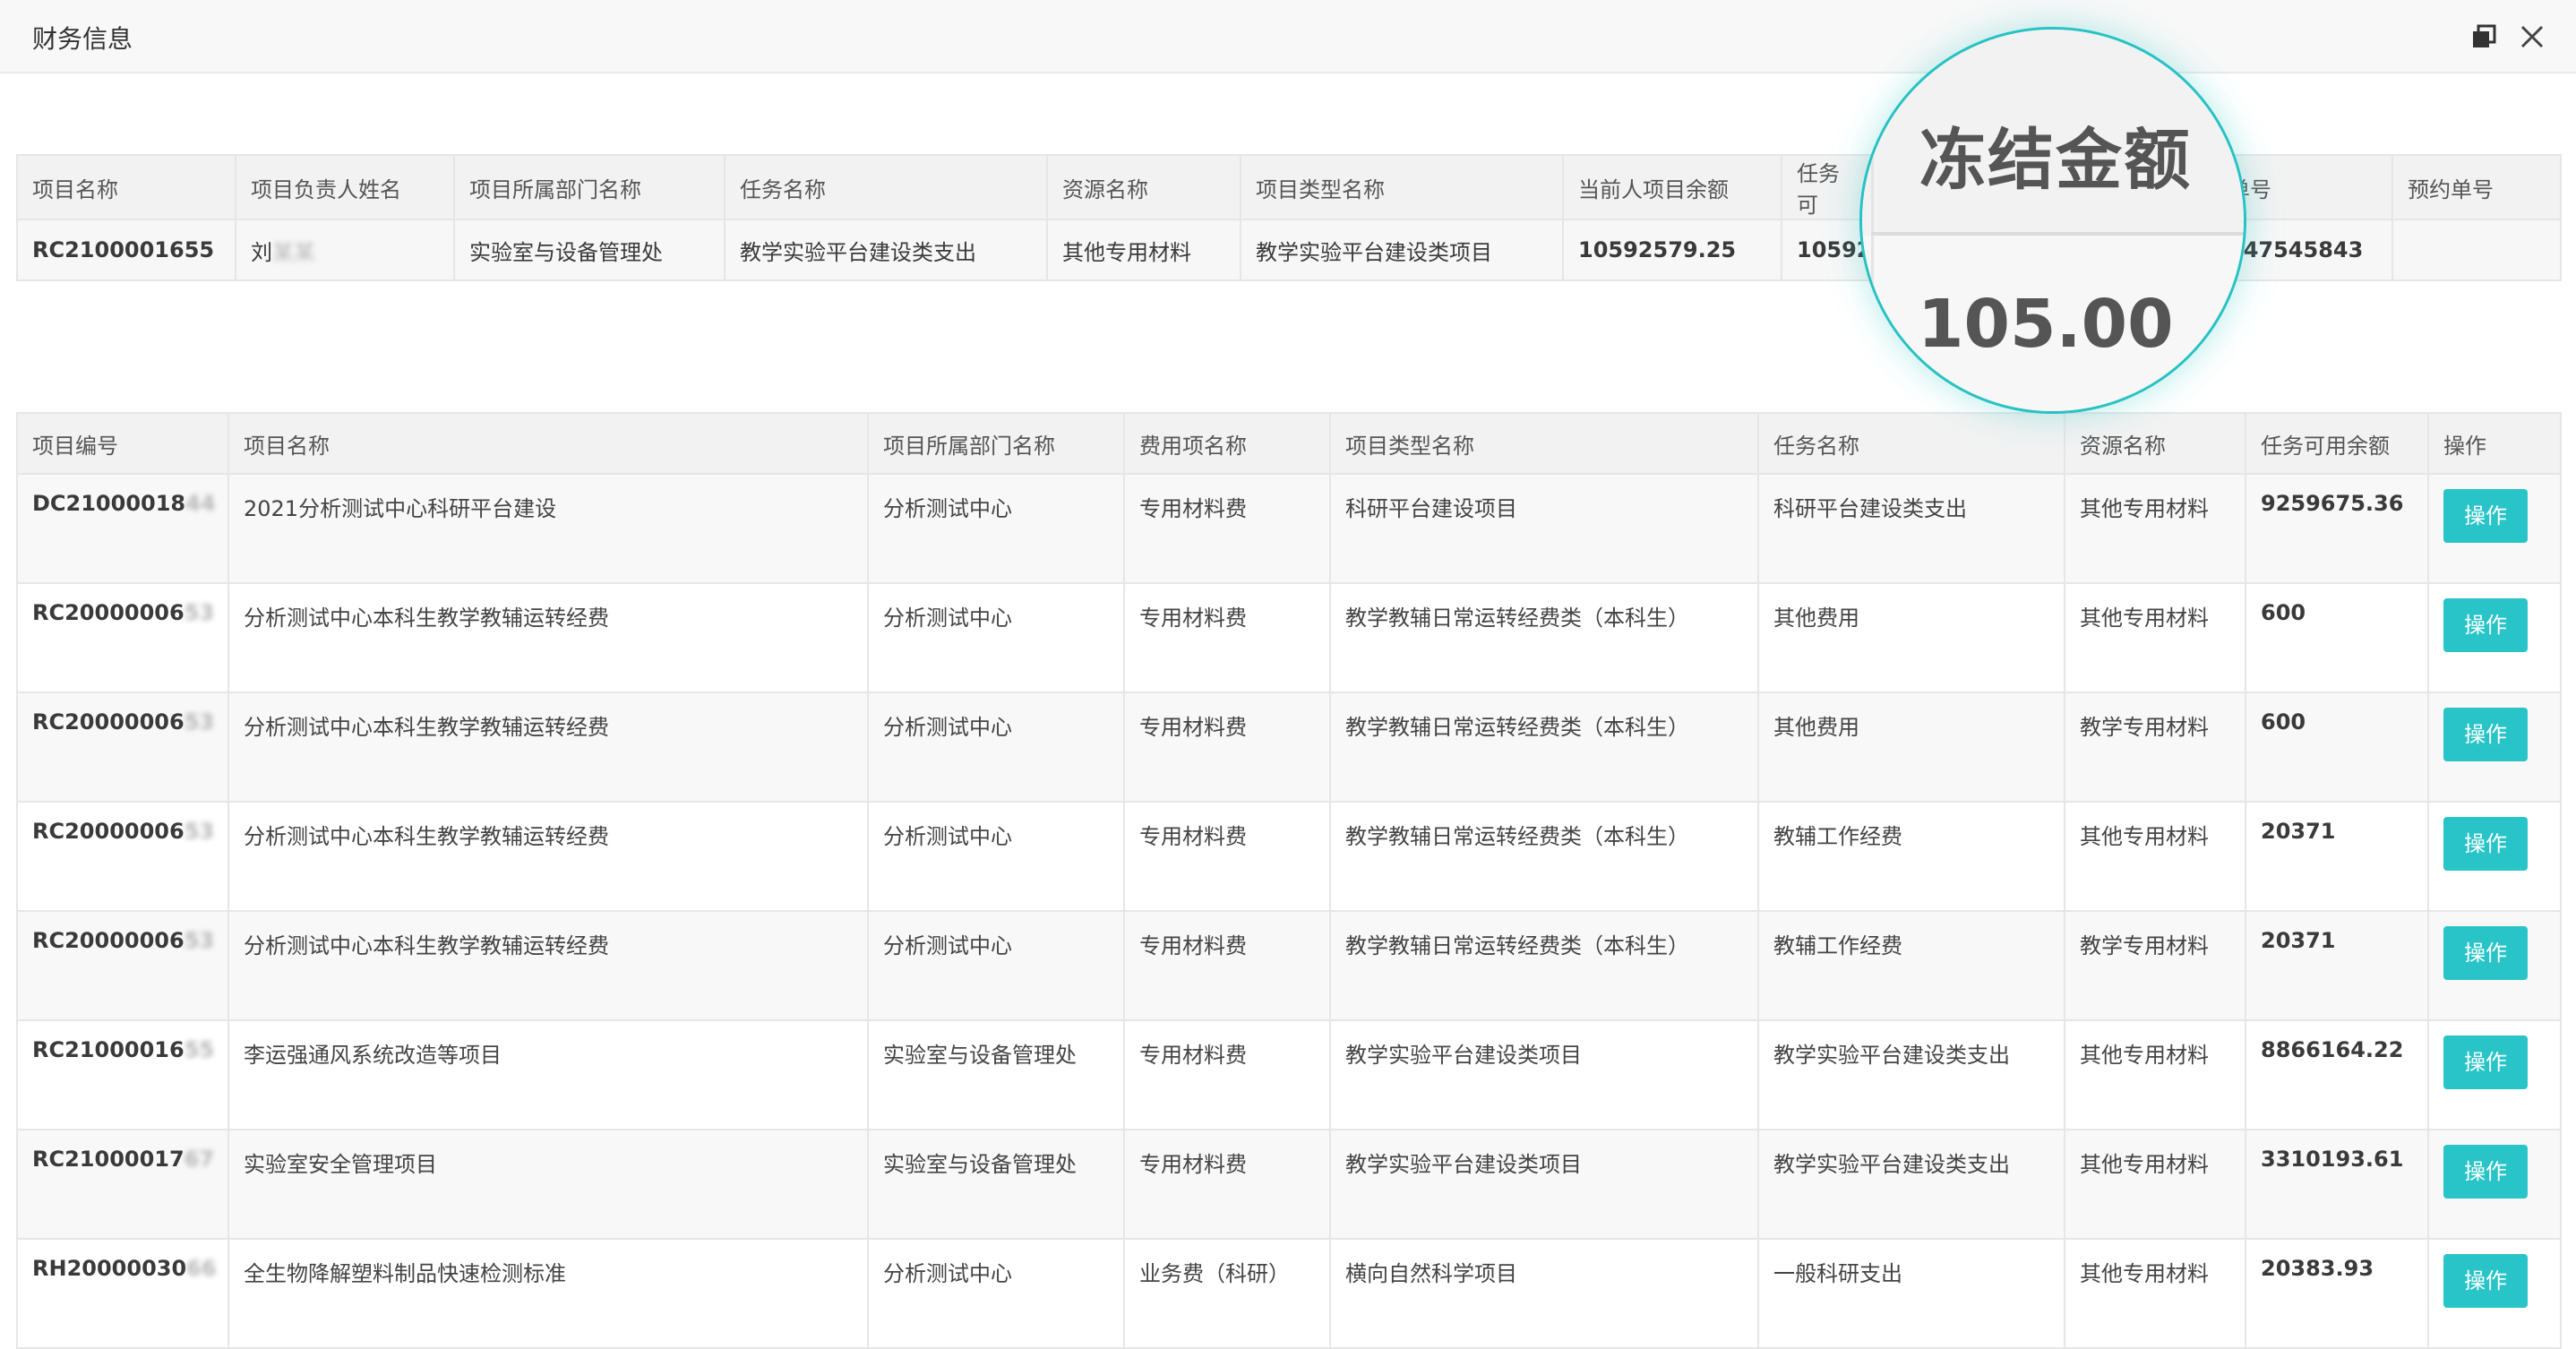 The image size is (2576, 1349). Describe the element at coordinates (589, 250) in the screenshot. I see `summary-cell: 实验室与设备管理处` at that location.